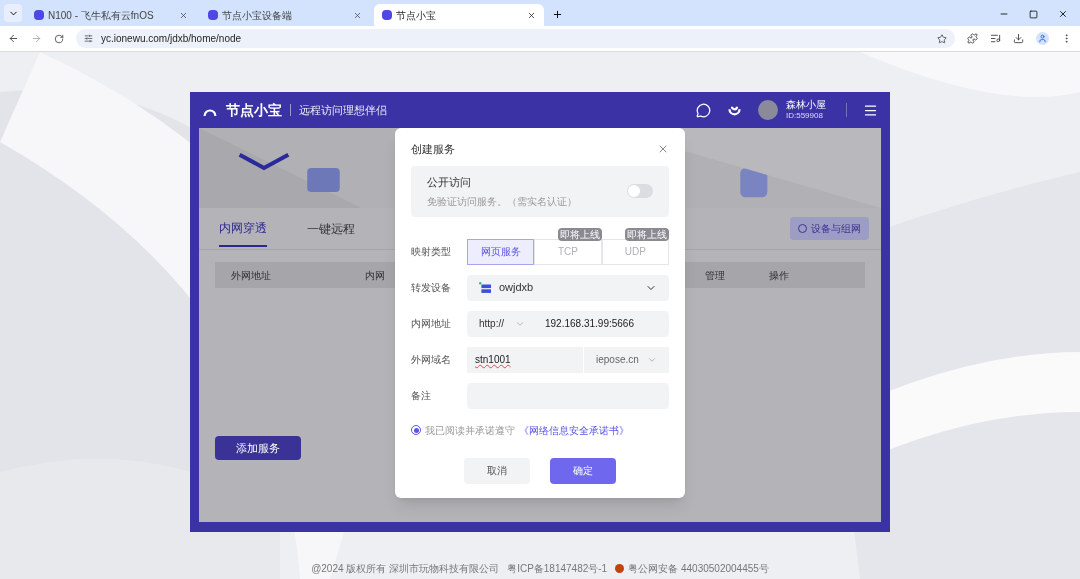 The width and height of the screenshot is (1080, 579). Describe the element at coordinates (995, 38) in the screenshot. I see `media-icon` at that location.